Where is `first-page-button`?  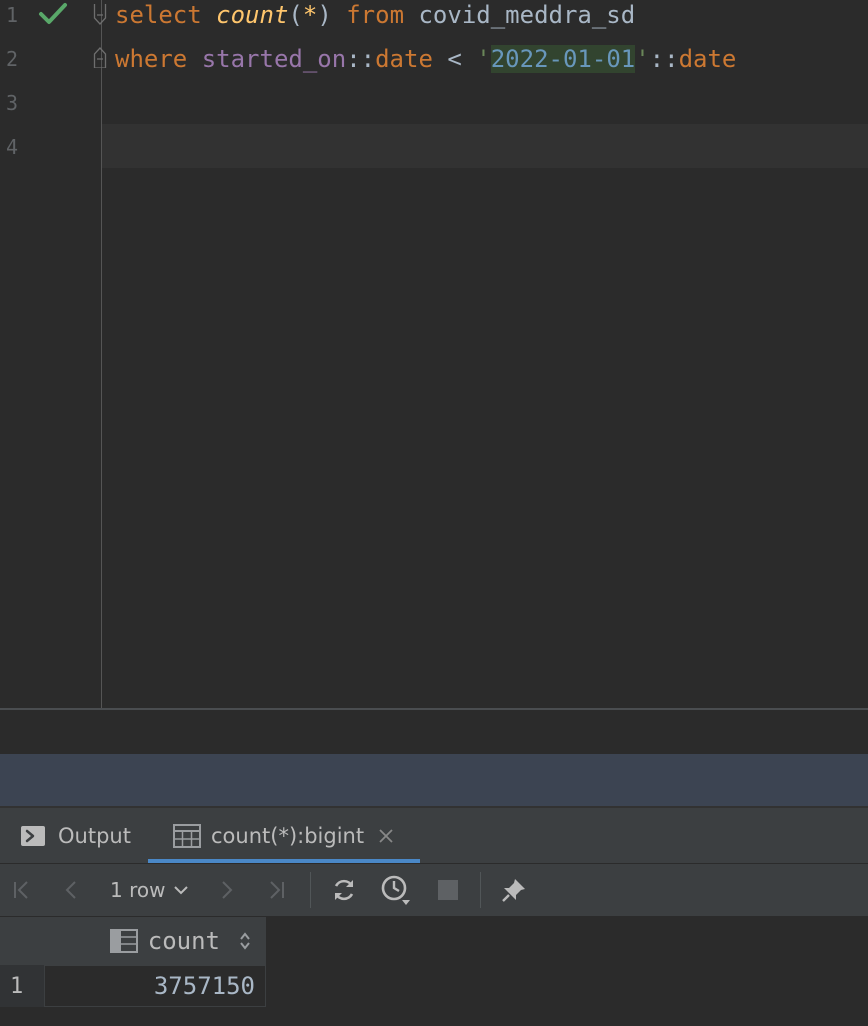
first-page-button is located at coordinates (22, 890).